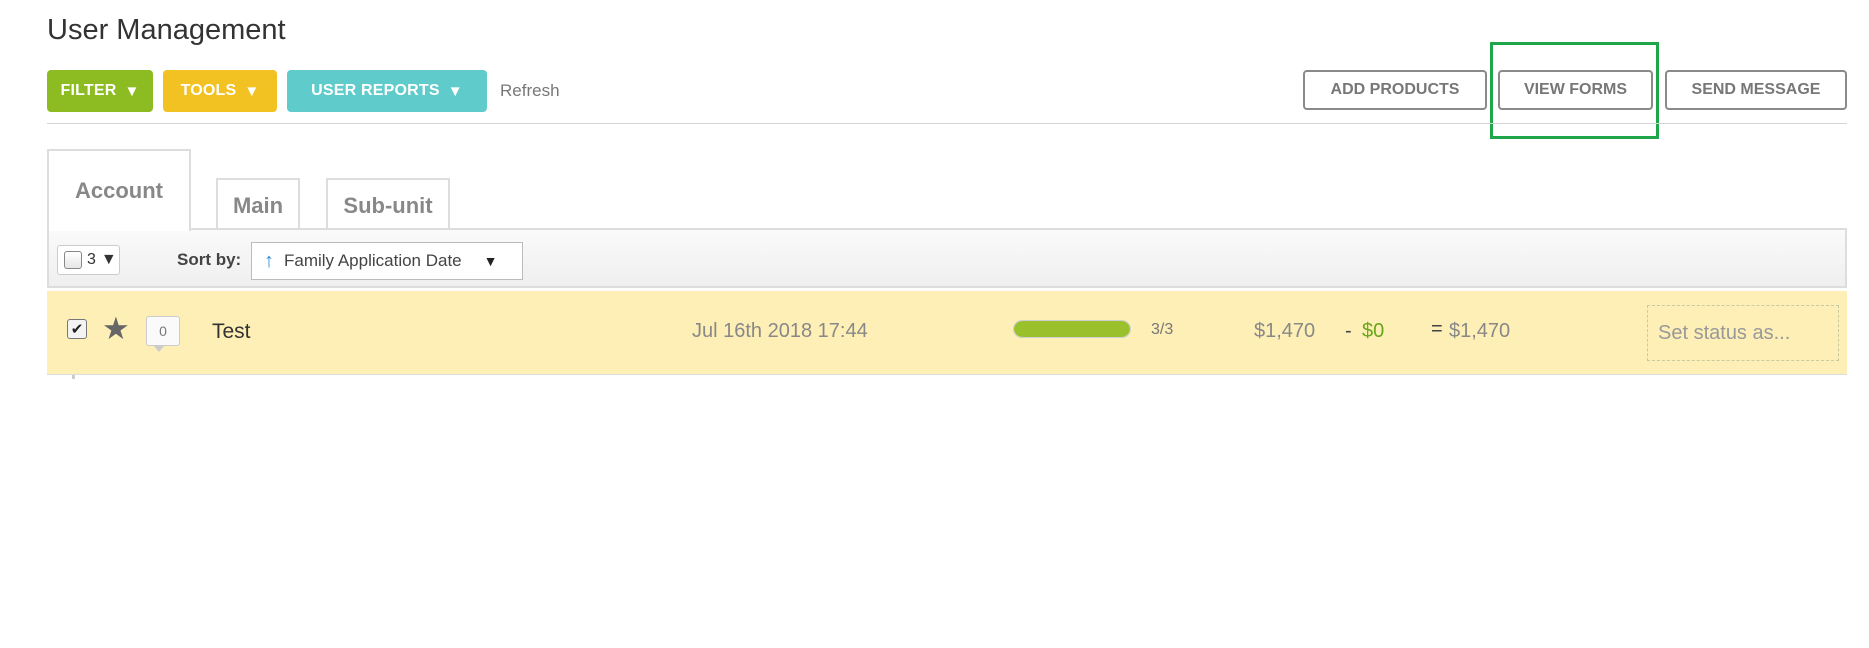  What do you see at coordinates (258, 204) in the screenshot?
I see `tab-main: Main` at bounding box center [258, 204].